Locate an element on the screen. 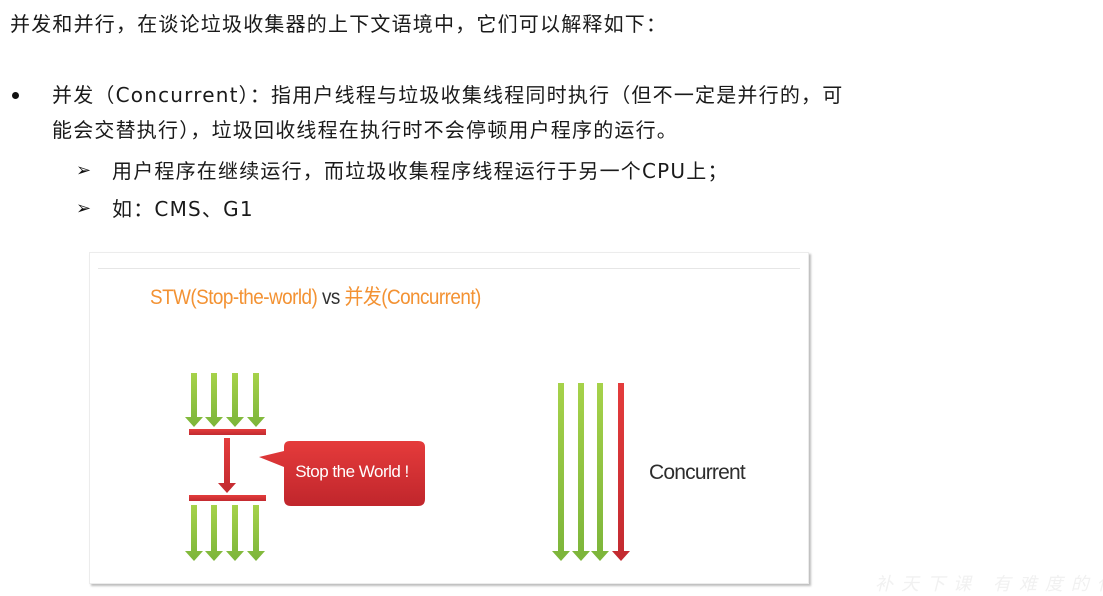 The image size is (1103, 596). bullet-marker is located at coordinates (15, 95).